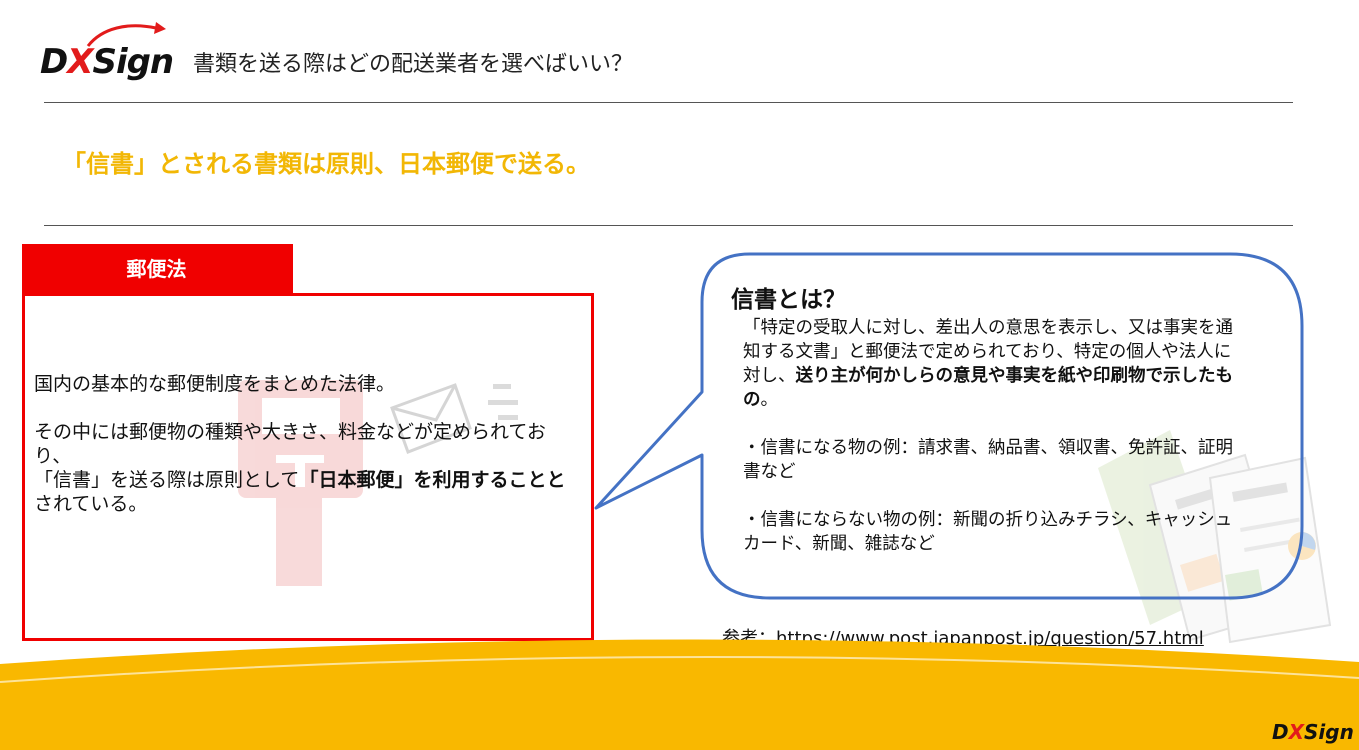  I want to click on footer-logo: DXSign, so click(1313, 732).